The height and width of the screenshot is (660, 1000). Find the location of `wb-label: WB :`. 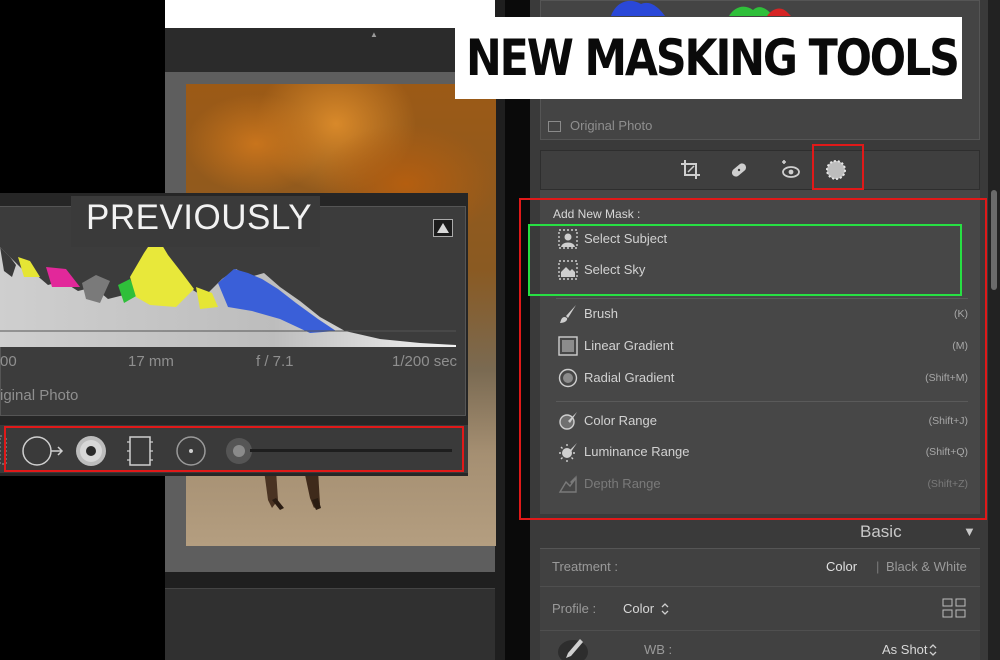

wb-label: WB : is located at coordinates (658, 649).